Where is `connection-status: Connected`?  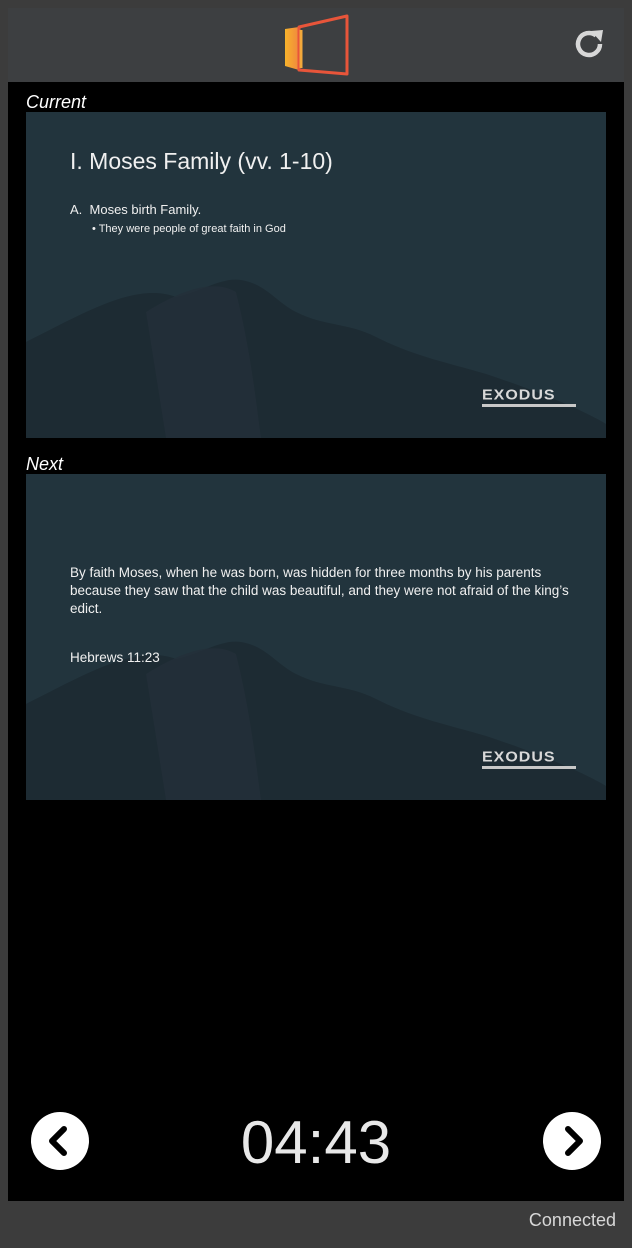
connection-status: Connected is located at coordinates (572, 1220).